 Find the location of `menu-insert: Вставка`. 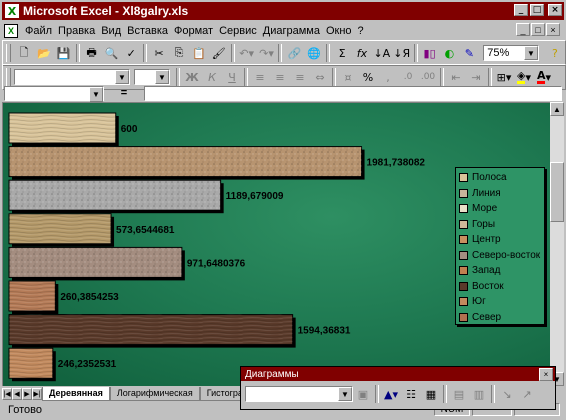

menu-insert: Вставка is located at coordinates (147, 31).